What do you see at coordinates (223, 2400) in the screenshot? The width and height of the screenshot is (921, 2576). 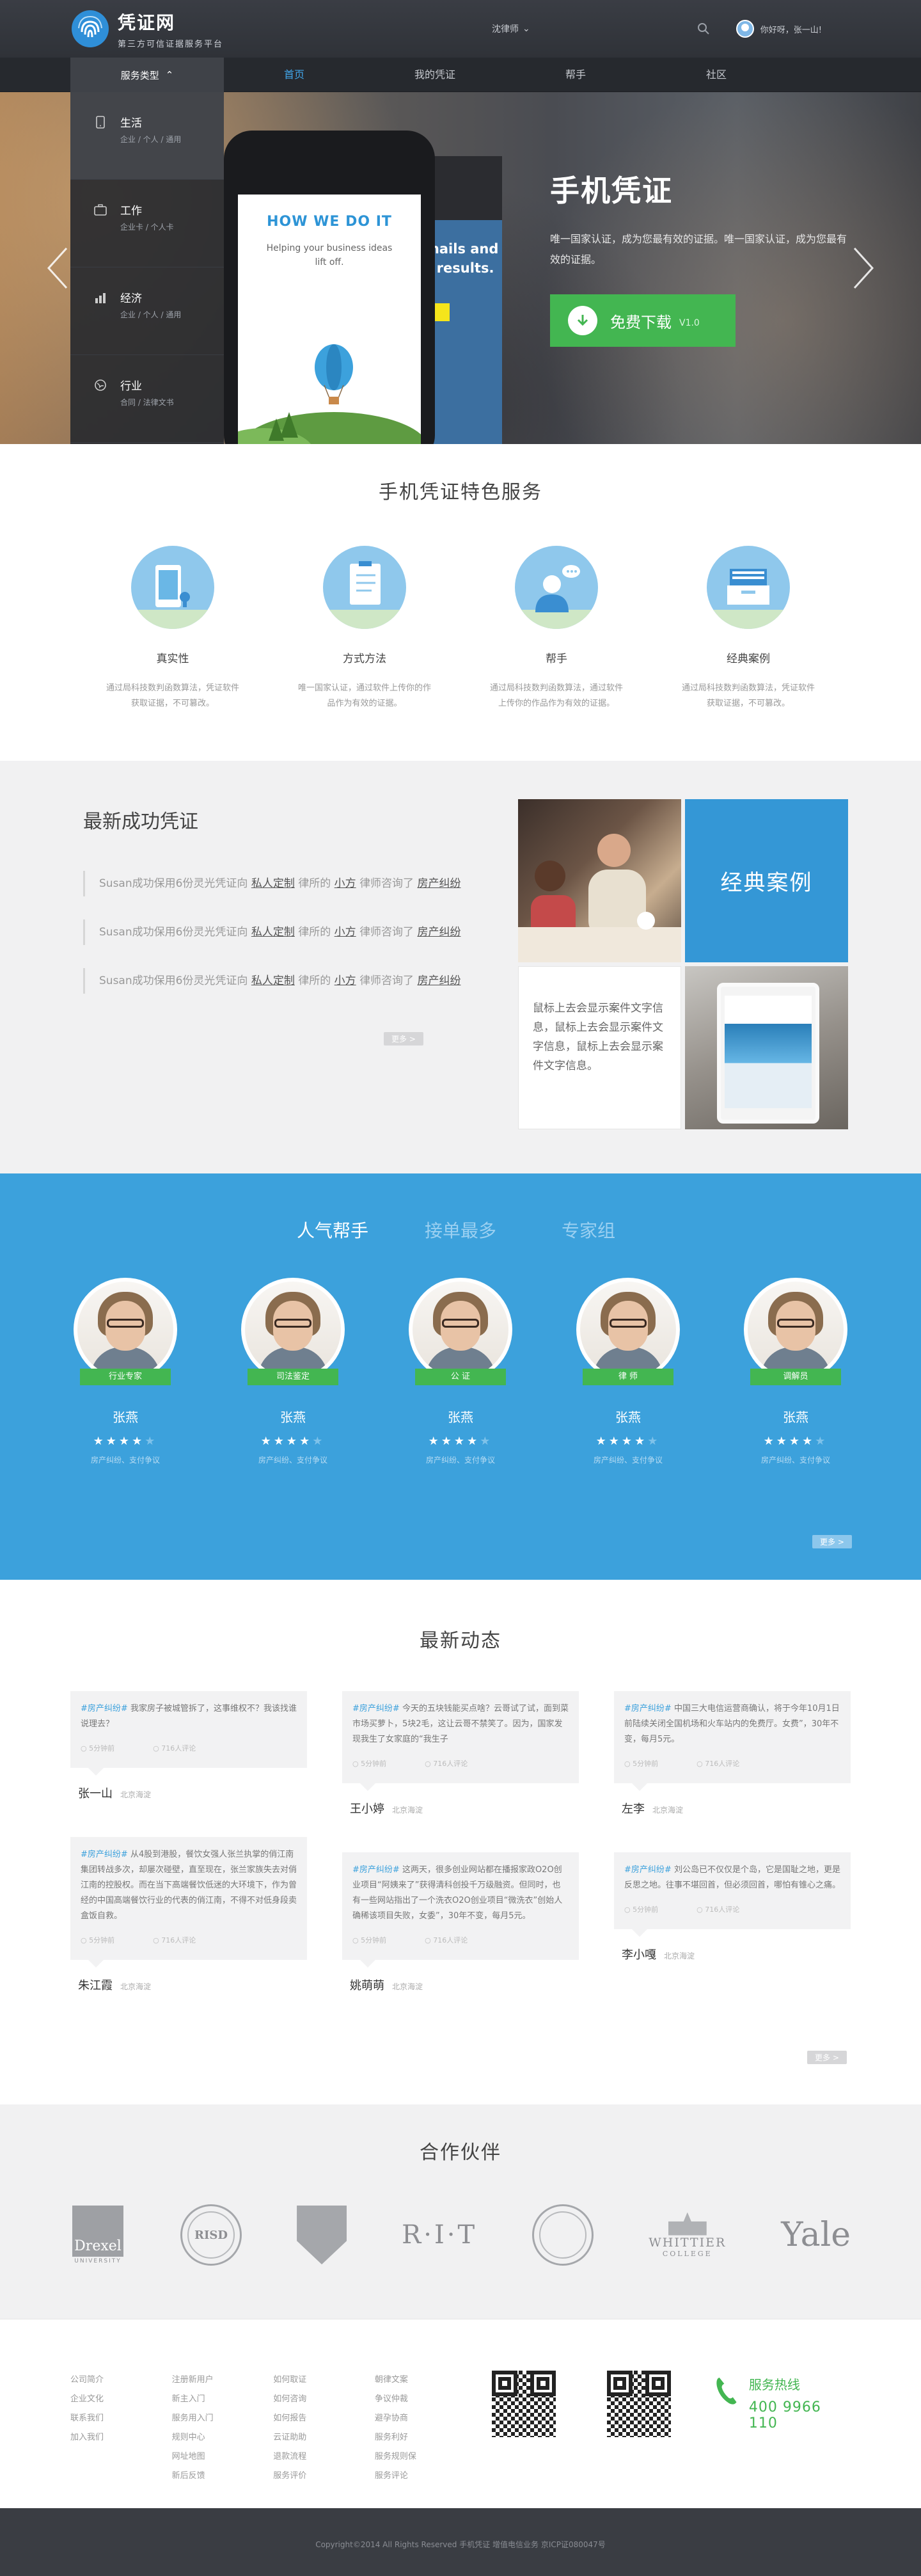 I see `footer-link: 新主入门` at bounding box center [223, 2400].